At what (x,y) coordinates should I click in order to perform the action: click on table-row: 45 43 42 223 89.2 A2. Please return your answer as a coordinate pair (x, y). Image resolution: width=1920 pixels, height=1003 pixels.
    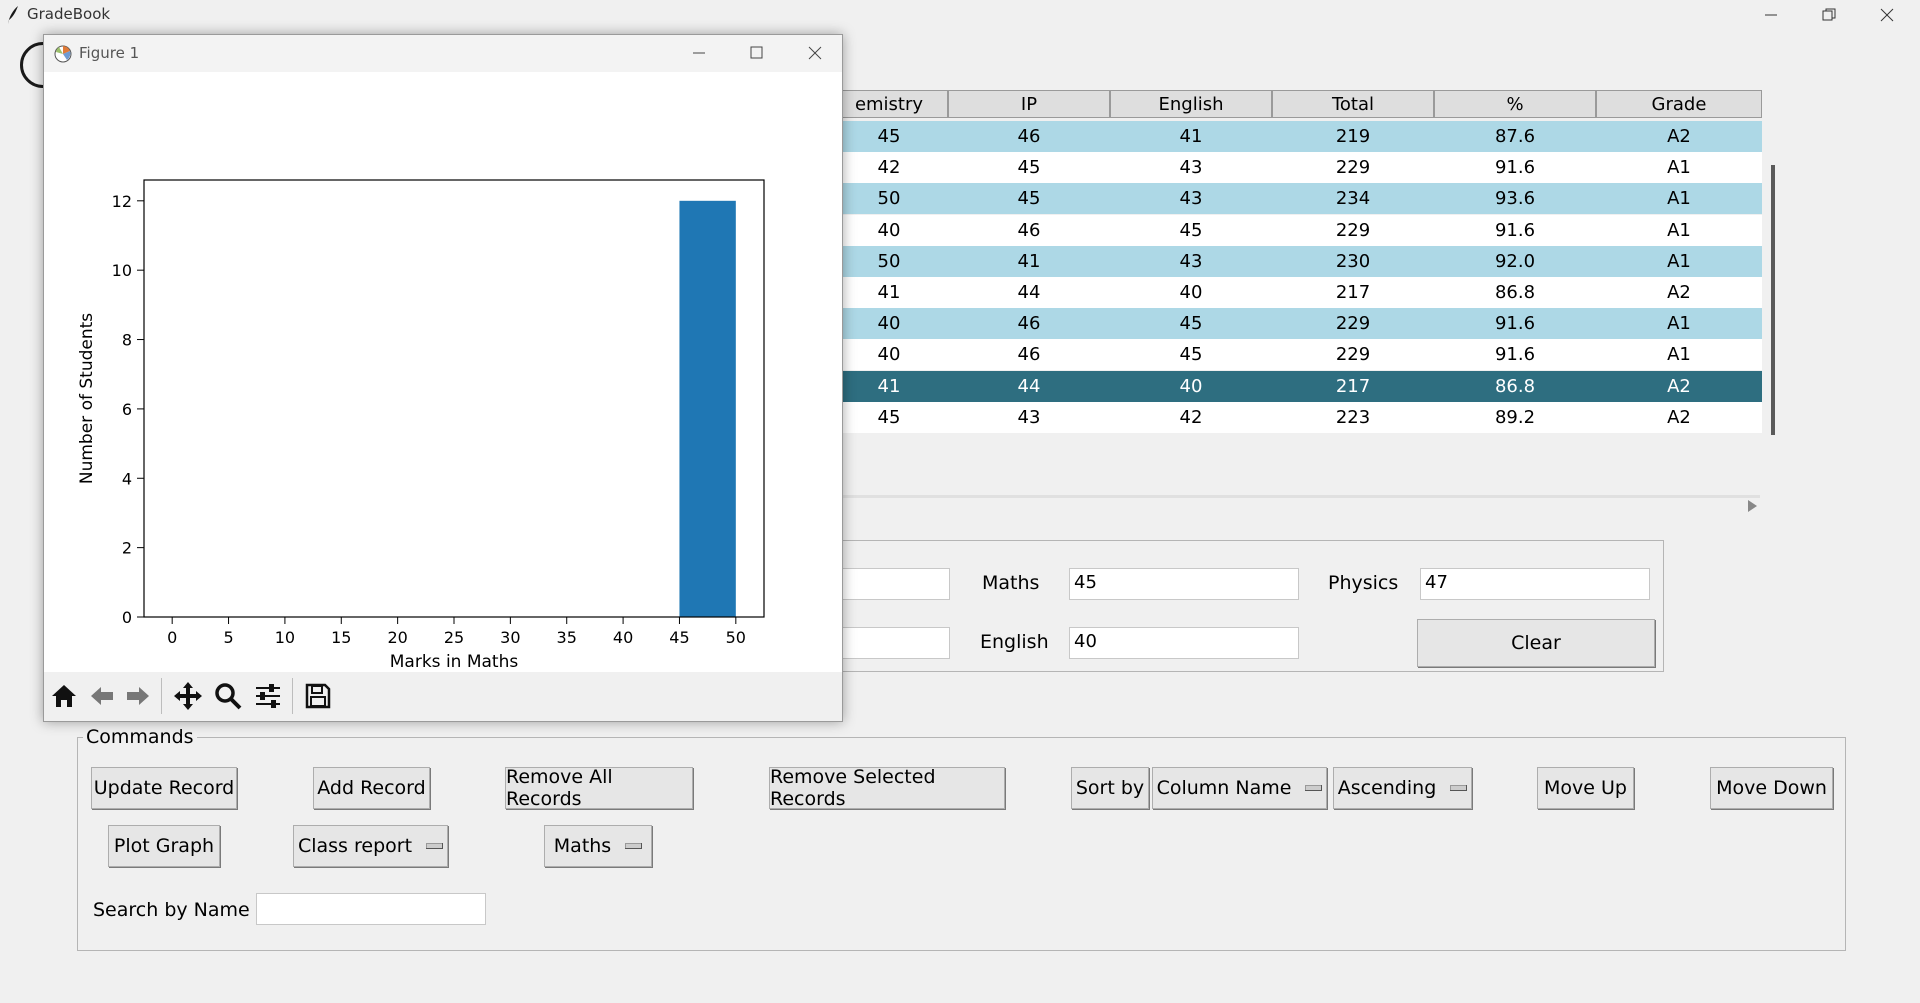
    Looking at the image, I should click on (1296, 417).